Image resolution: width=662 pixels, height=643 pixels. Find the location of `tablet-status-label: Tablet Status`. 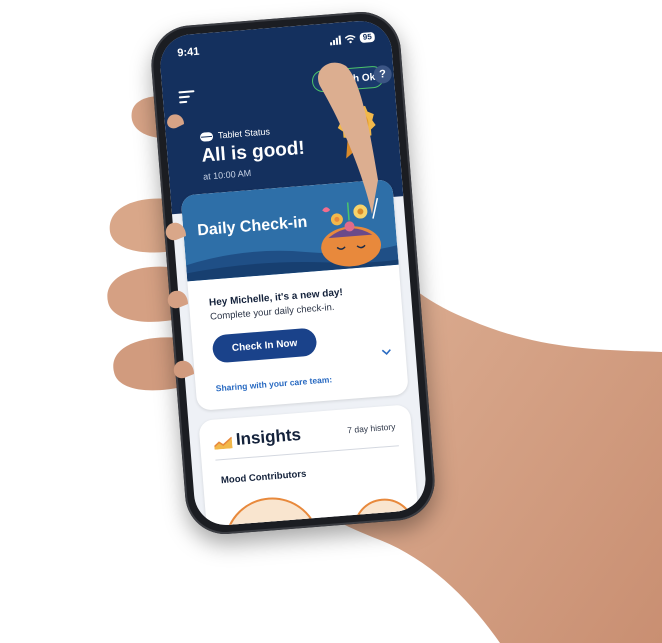

tablet-status-label: Tablet Status is located at coordinates (235, 134).